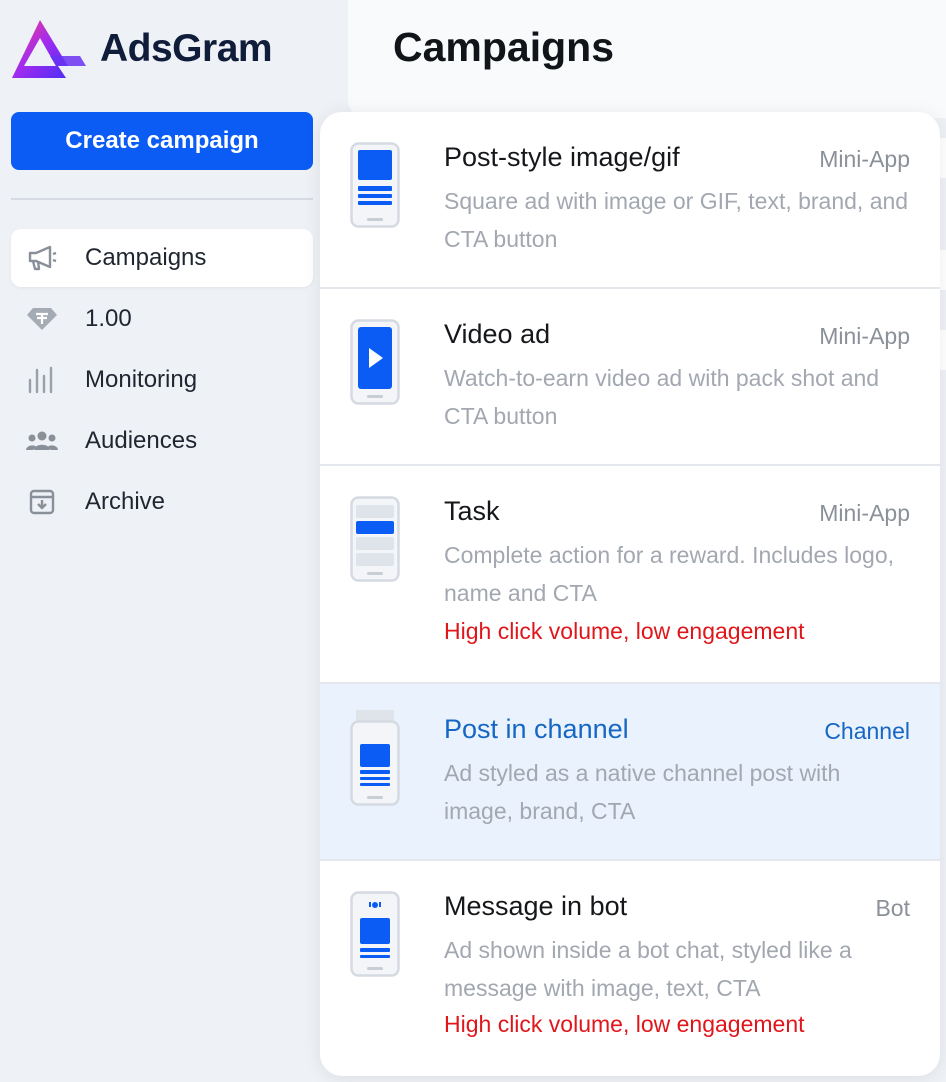  What do you see at coordinates (49, 49) in the screenshot?
I see `adsgram-logo-icon` at bounding box center [49, 49].